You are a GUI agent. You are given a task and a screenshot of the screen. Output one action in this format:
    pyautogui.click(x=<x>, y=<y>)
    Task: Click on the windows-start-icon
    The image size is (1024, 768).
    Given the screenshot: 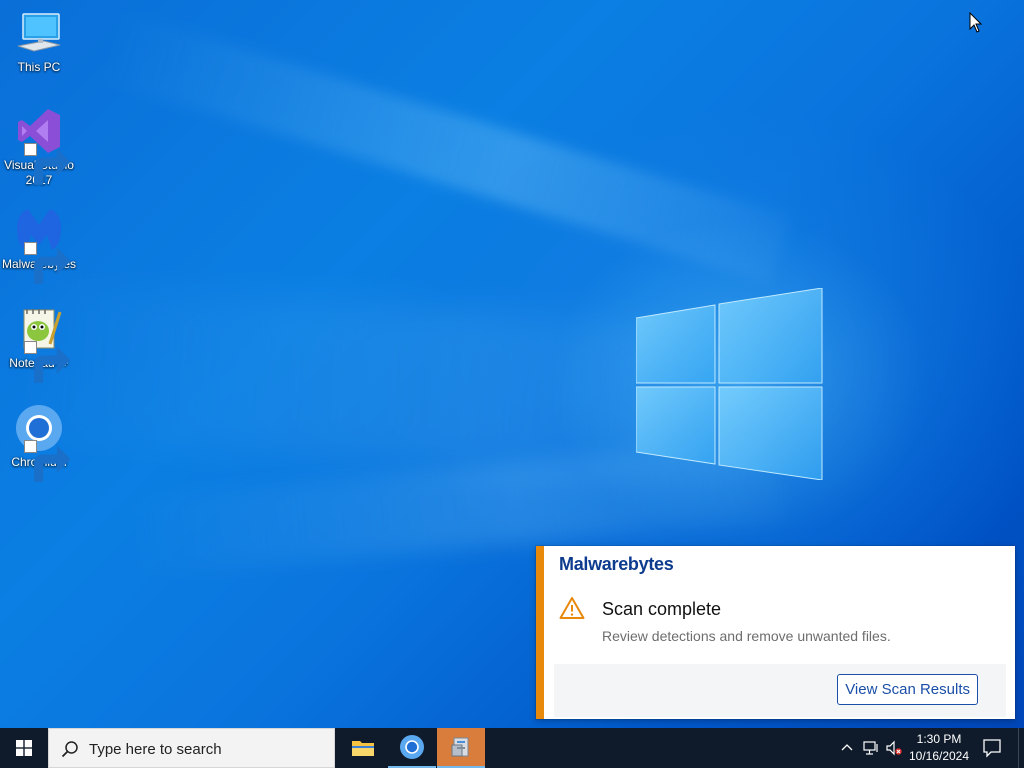 What is the action you would take?
    pyautogui.click(x=24, y=748)
    